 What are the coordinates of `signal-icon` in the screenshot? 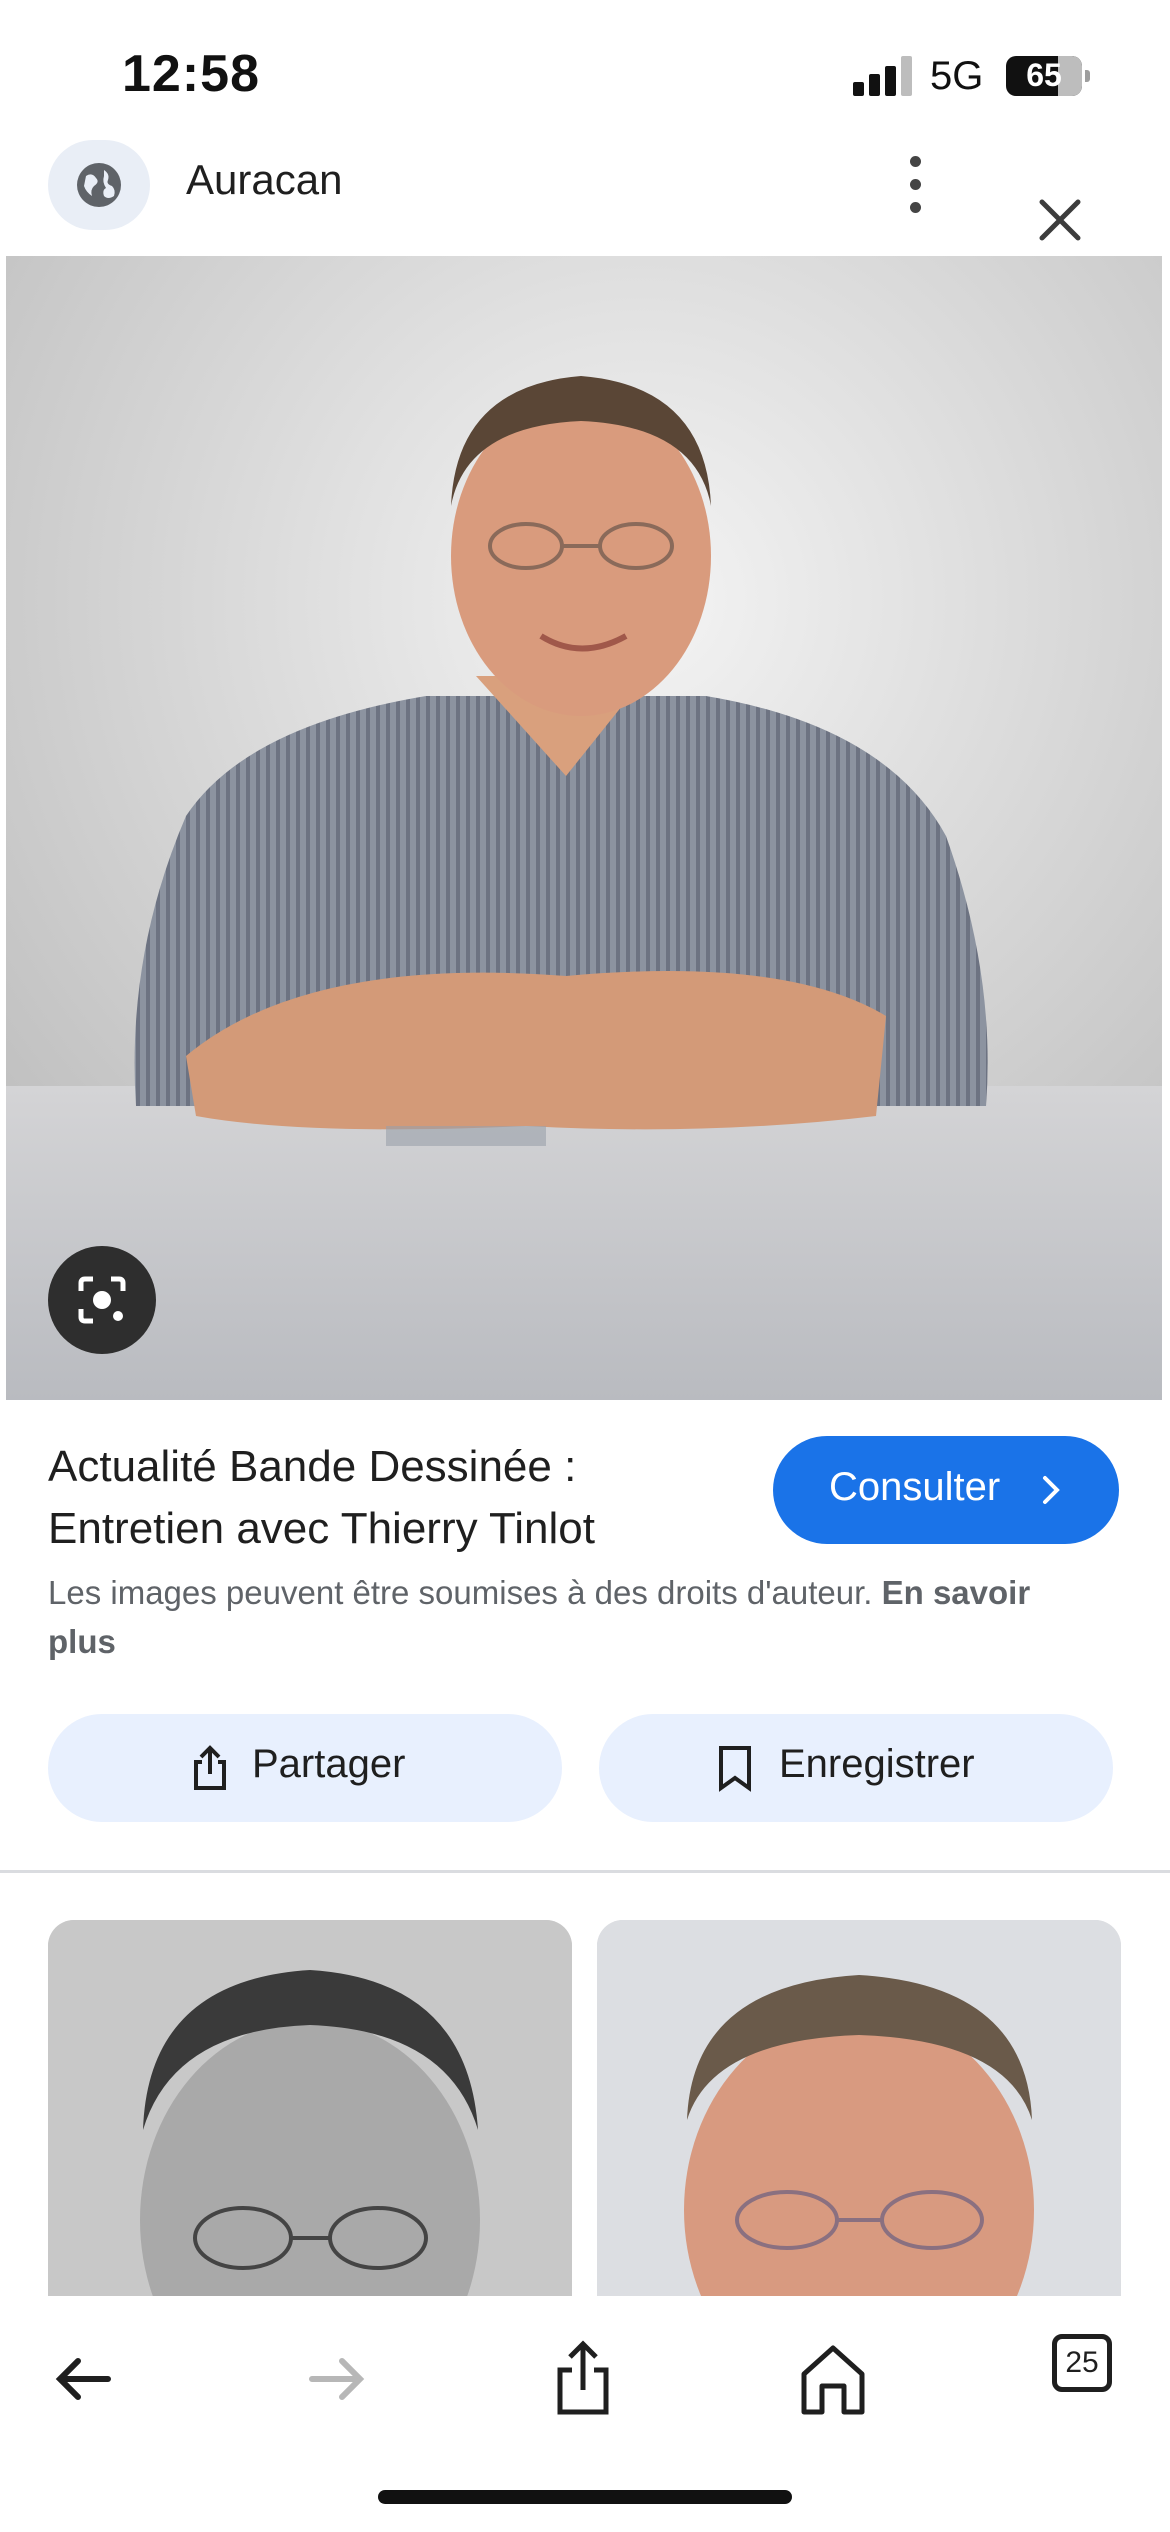 It's located at (884, 76).